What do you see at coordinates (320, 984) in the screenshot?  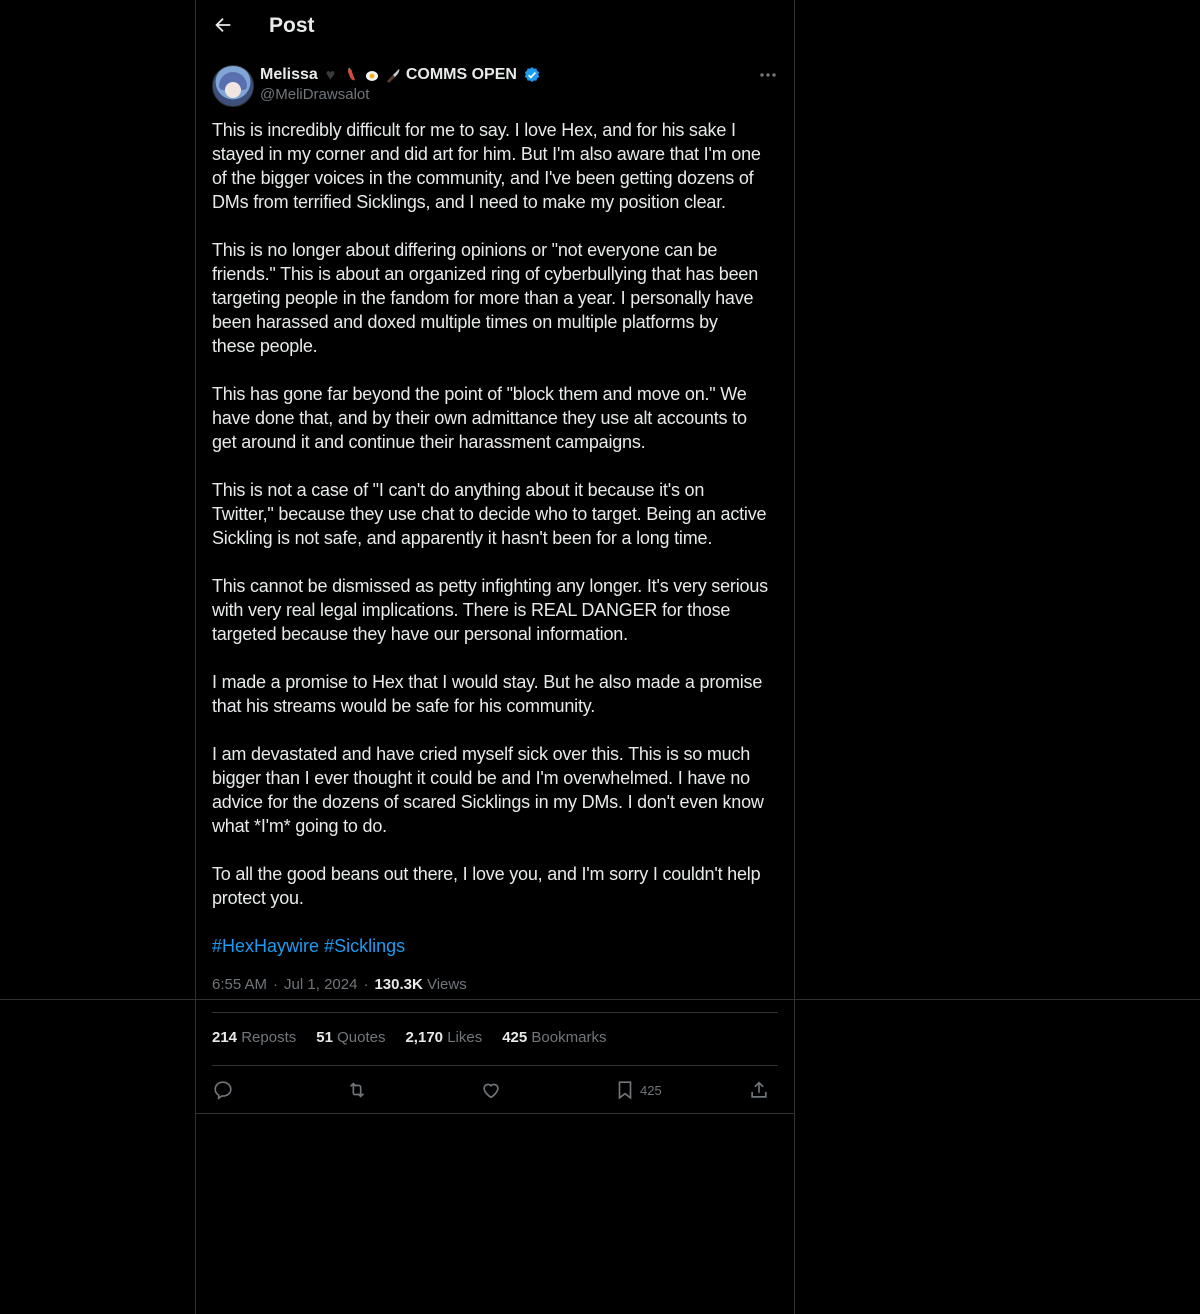 I see `post-date: Jul 1, 2024` at bounding box center [320, 984].